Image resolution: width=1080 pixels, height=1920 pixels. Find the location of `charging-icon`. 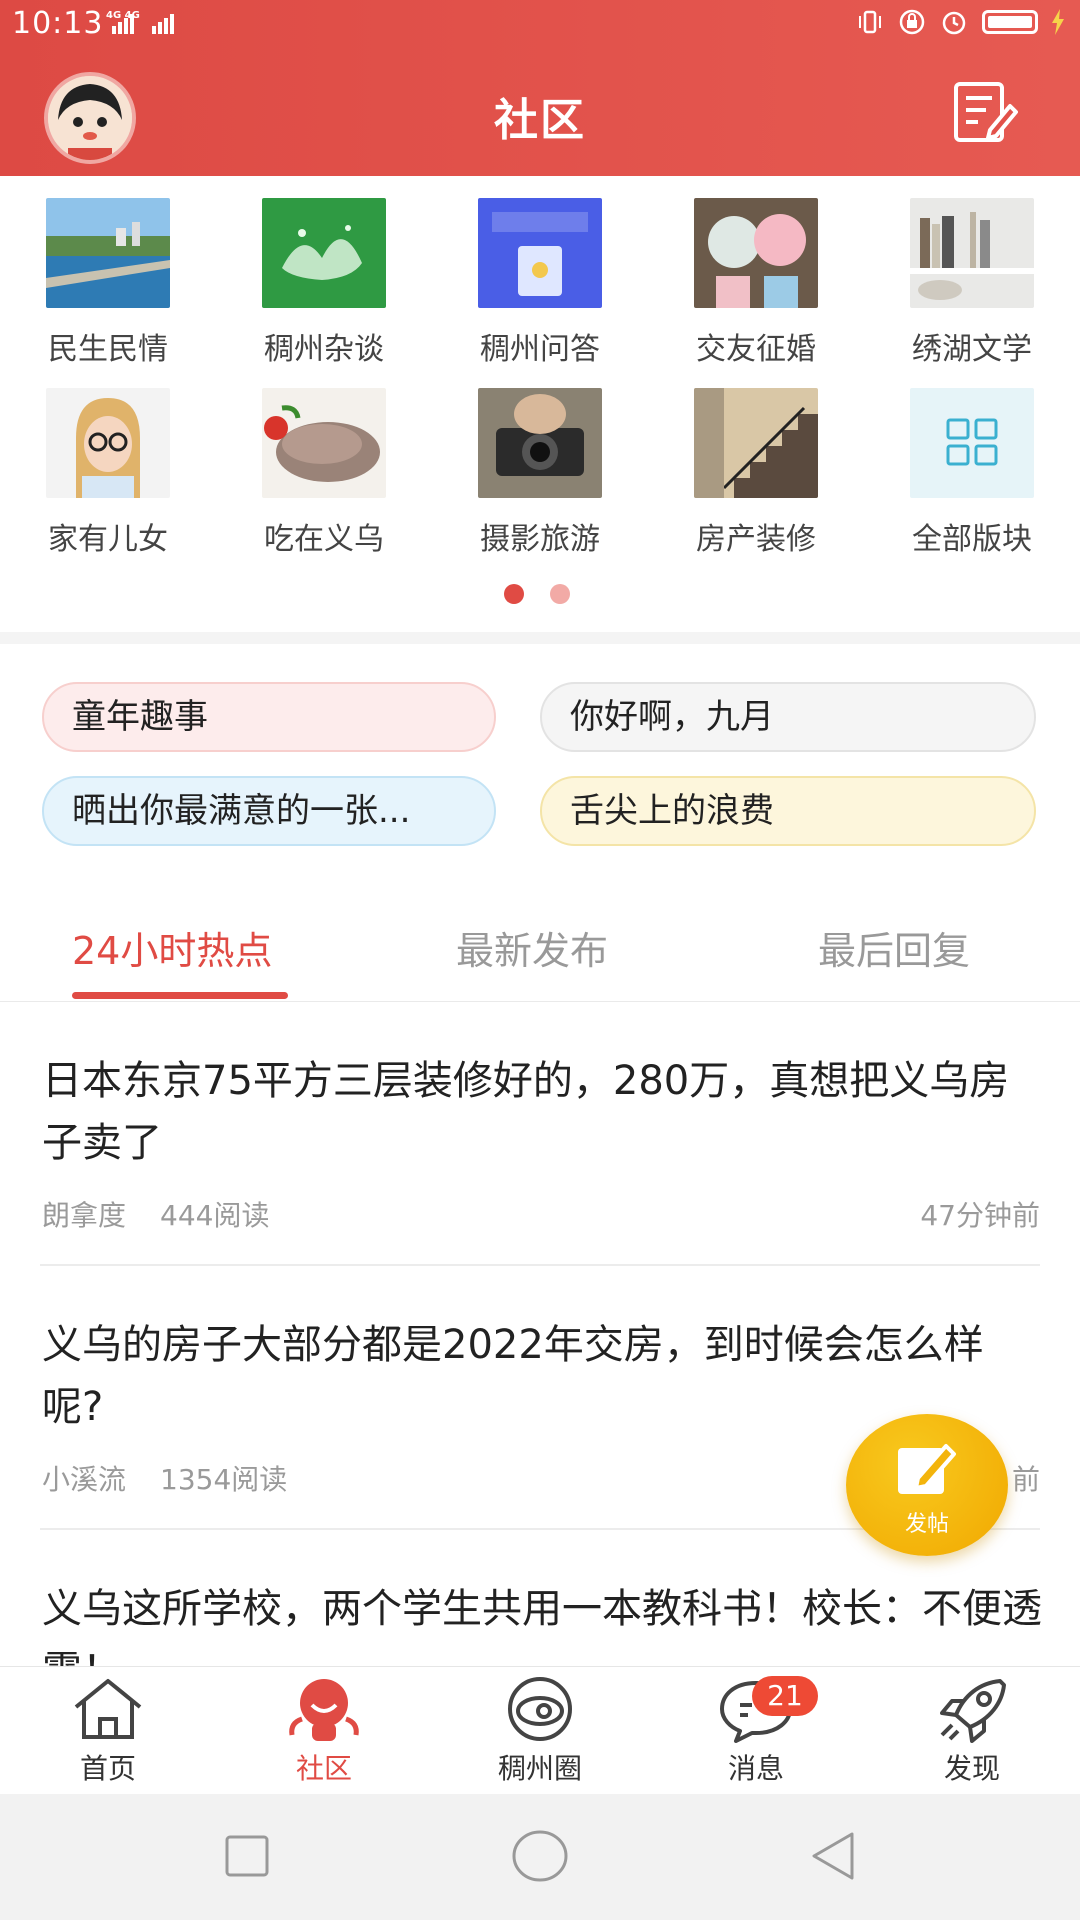

charging-icon is located at coordinates (1058, 22).